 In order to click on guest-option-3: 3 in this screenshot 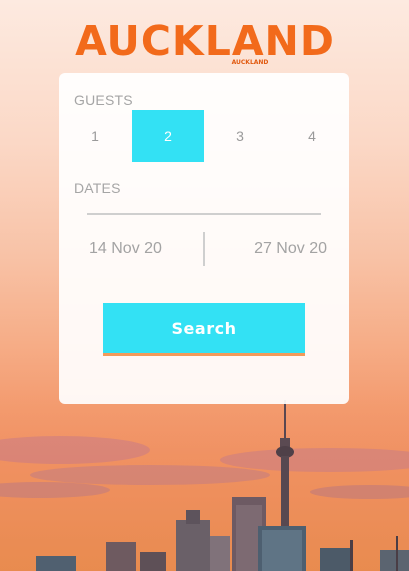, I will do `click(240, 136)`.